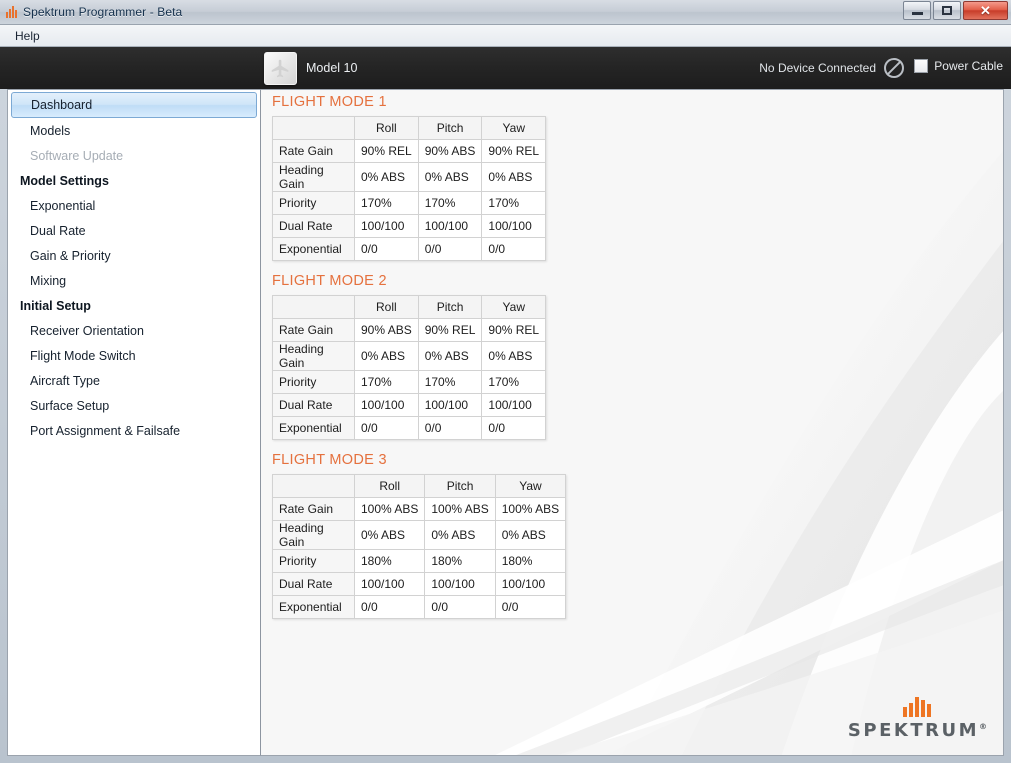 The width and height of the screenshot is (1011, 763). Describe the element at coordinates (134, 430) in the screenshot. I see `sidebar-item-port-assignment-failsafe: Port Assignment & Failsafe` at that location.